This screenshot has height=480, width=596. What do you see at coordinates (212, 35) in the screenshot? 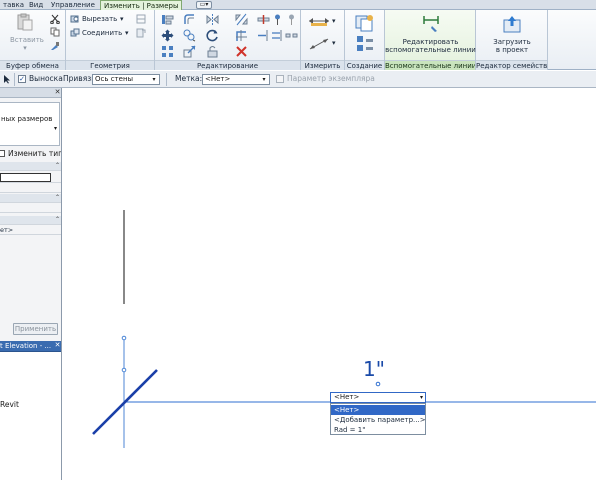
I see `rotate-icon` at bounding box center [212, 35].